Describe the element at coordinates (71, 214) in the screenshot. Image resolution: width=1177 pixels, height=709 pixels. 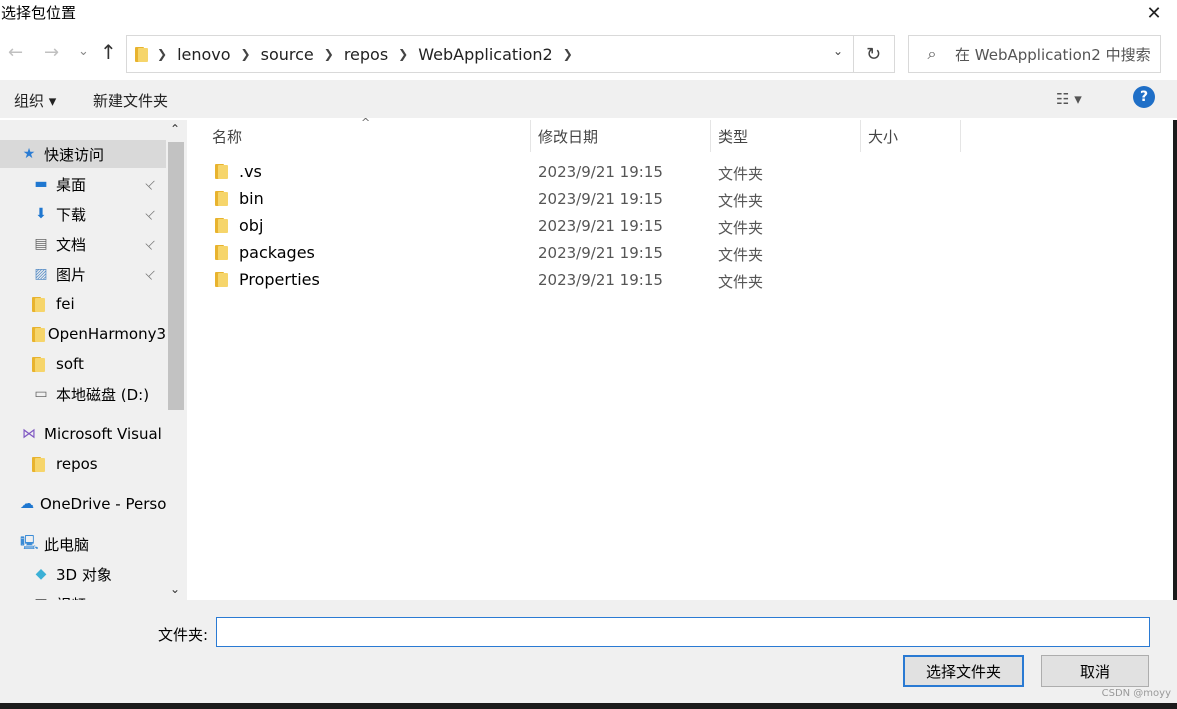
I see `sidebar-item-label: 下载` at that location.